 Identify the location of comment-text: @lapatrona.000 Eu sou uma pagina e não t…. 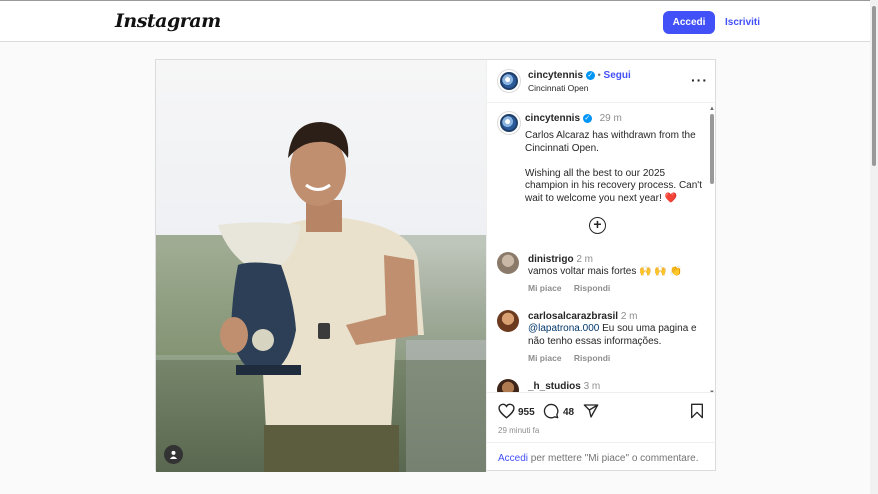
(615, 335).